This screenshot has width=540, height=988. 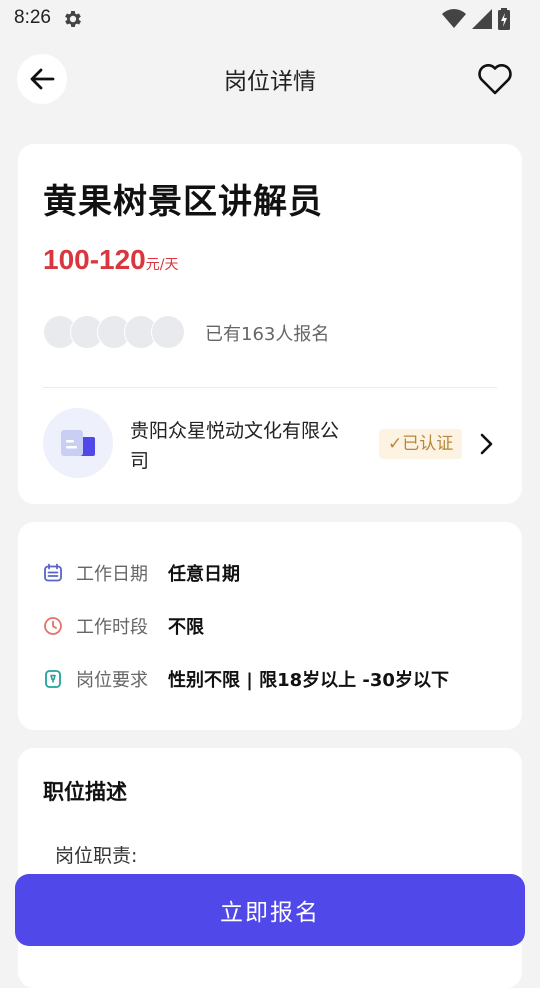 What do you see at coordinates (168, 332) in the screenshot?
I see `avatar` at bounding box center [168, 332].